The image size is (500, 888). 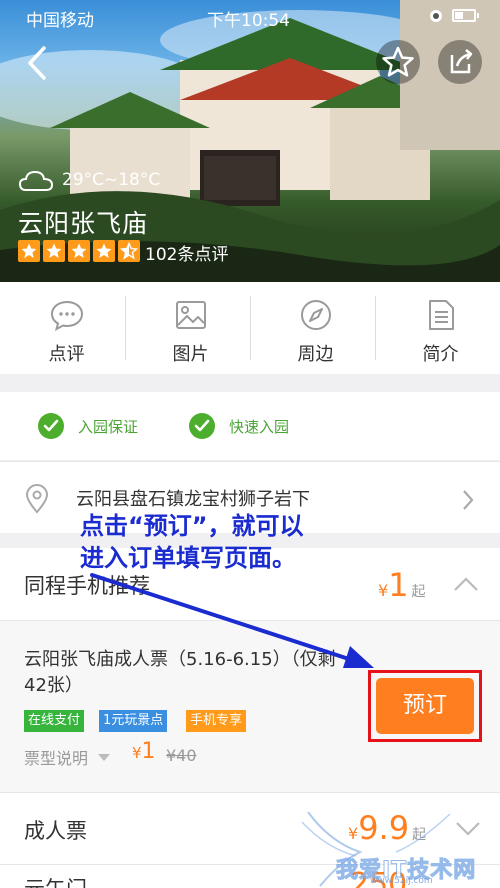 I want to click on tag-online-pay: 在线支付, so click(x=54, y=721).